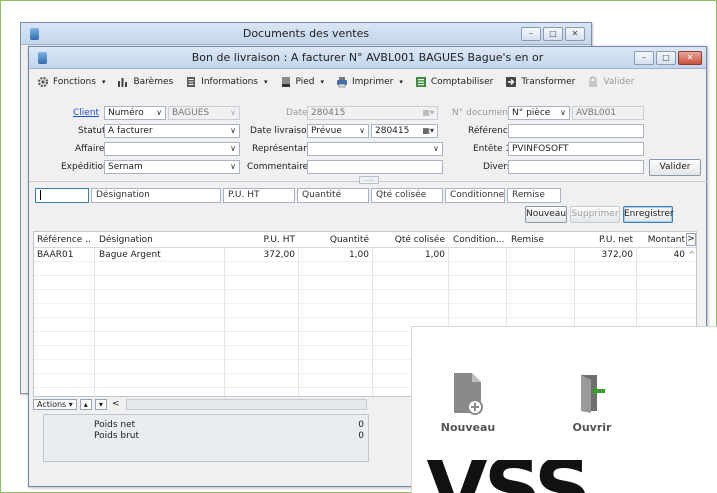 The image size is (717, 493). Describe the element at coordinates (662, 239) in the screenshot. I see `column-header-montant: Montant` at that location.